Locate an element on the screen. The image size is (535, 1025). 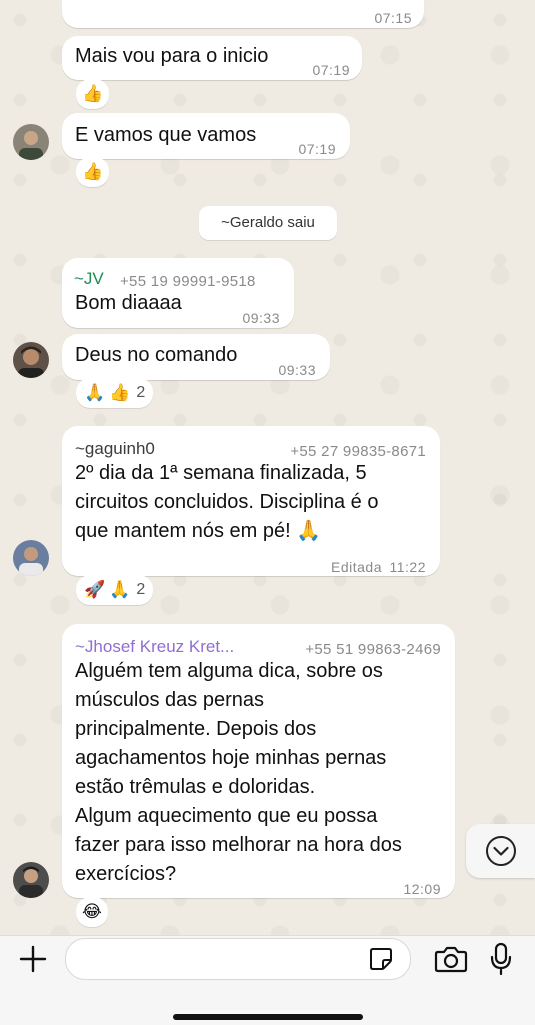
message-reaction: 😂 is located at coordinates (92, 912).